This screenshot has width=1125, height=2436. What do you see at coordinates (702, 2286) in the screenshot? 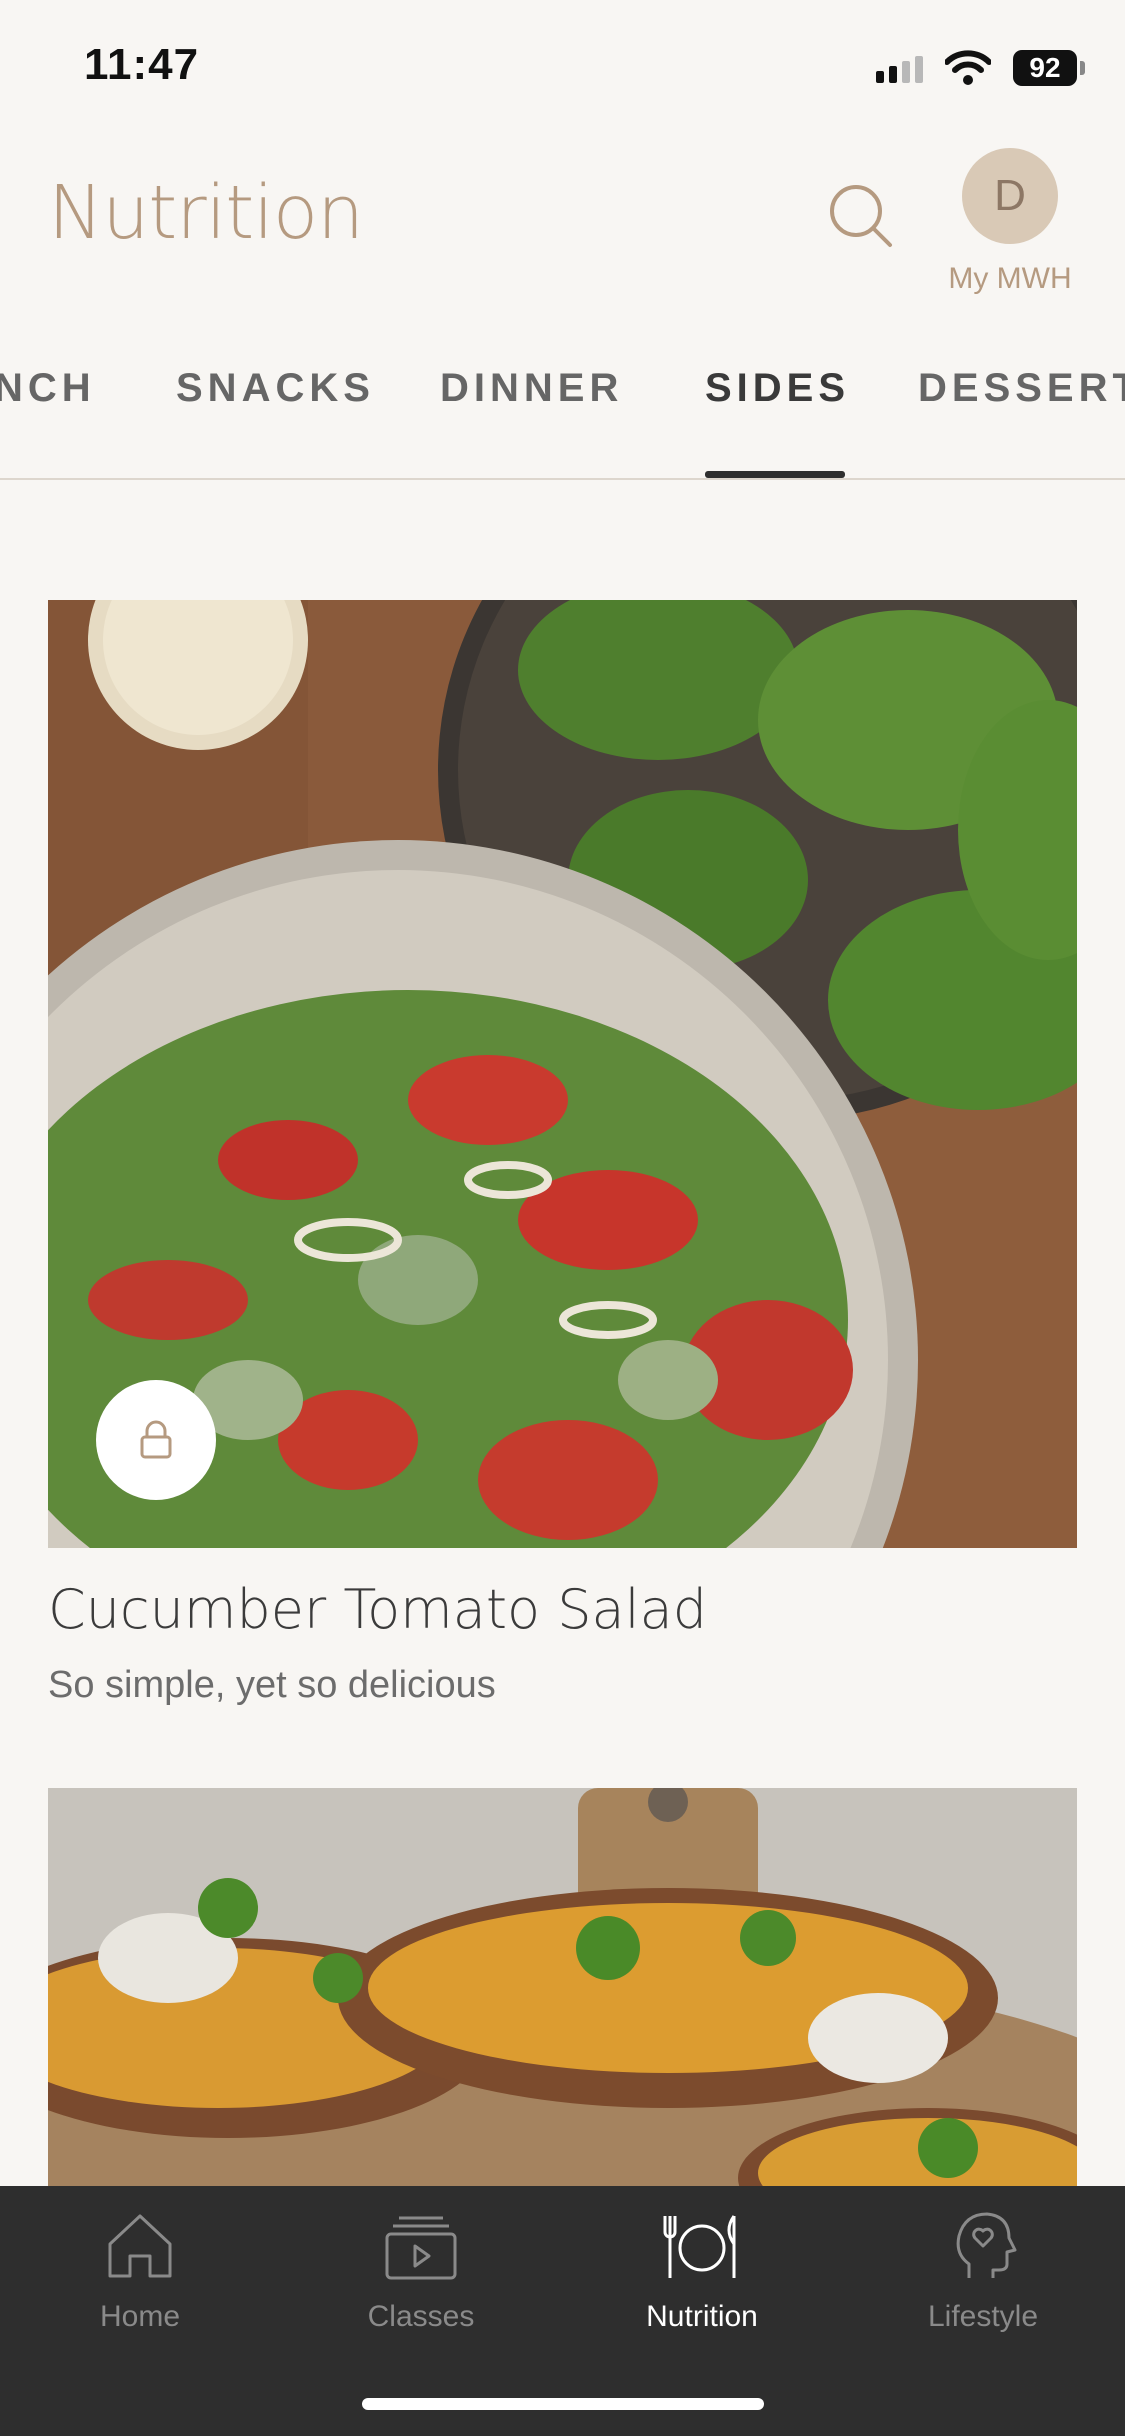
I see `nav-nutrition: Nutrition` at bounding box center [702, 2286].